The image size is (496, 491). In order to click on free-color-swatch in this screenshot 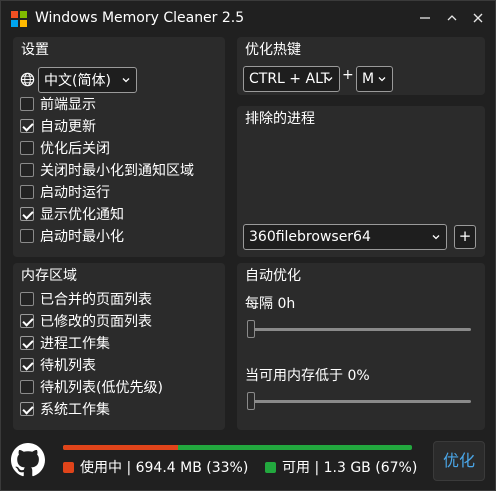, I will do `click(270, 467)`.